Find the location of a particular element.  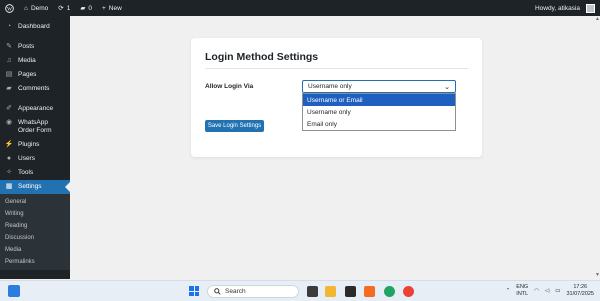

sidebar-item-appearance: ✐ Appearance is located at coordinates (35, 109).